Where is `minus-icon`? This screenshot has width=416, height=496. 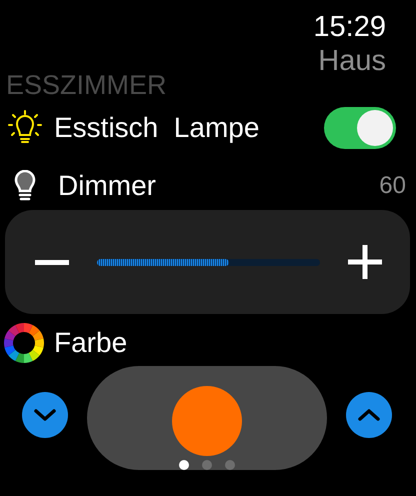
minus-icon is located at coordinates (52, 262).